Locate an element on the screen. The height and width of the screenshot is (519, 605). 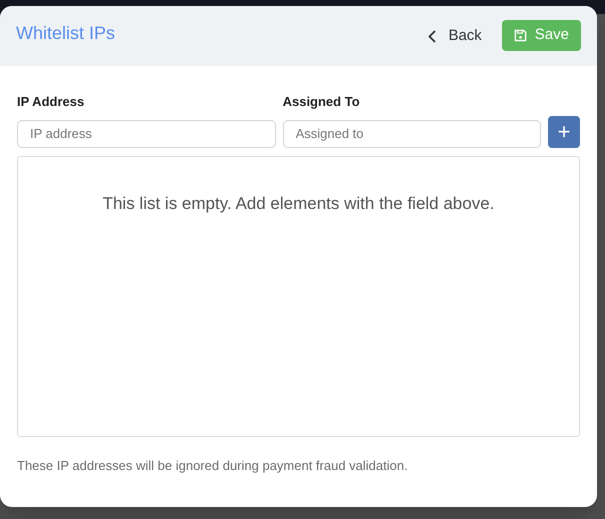
add-button: + is located at coordinates (564, 132).